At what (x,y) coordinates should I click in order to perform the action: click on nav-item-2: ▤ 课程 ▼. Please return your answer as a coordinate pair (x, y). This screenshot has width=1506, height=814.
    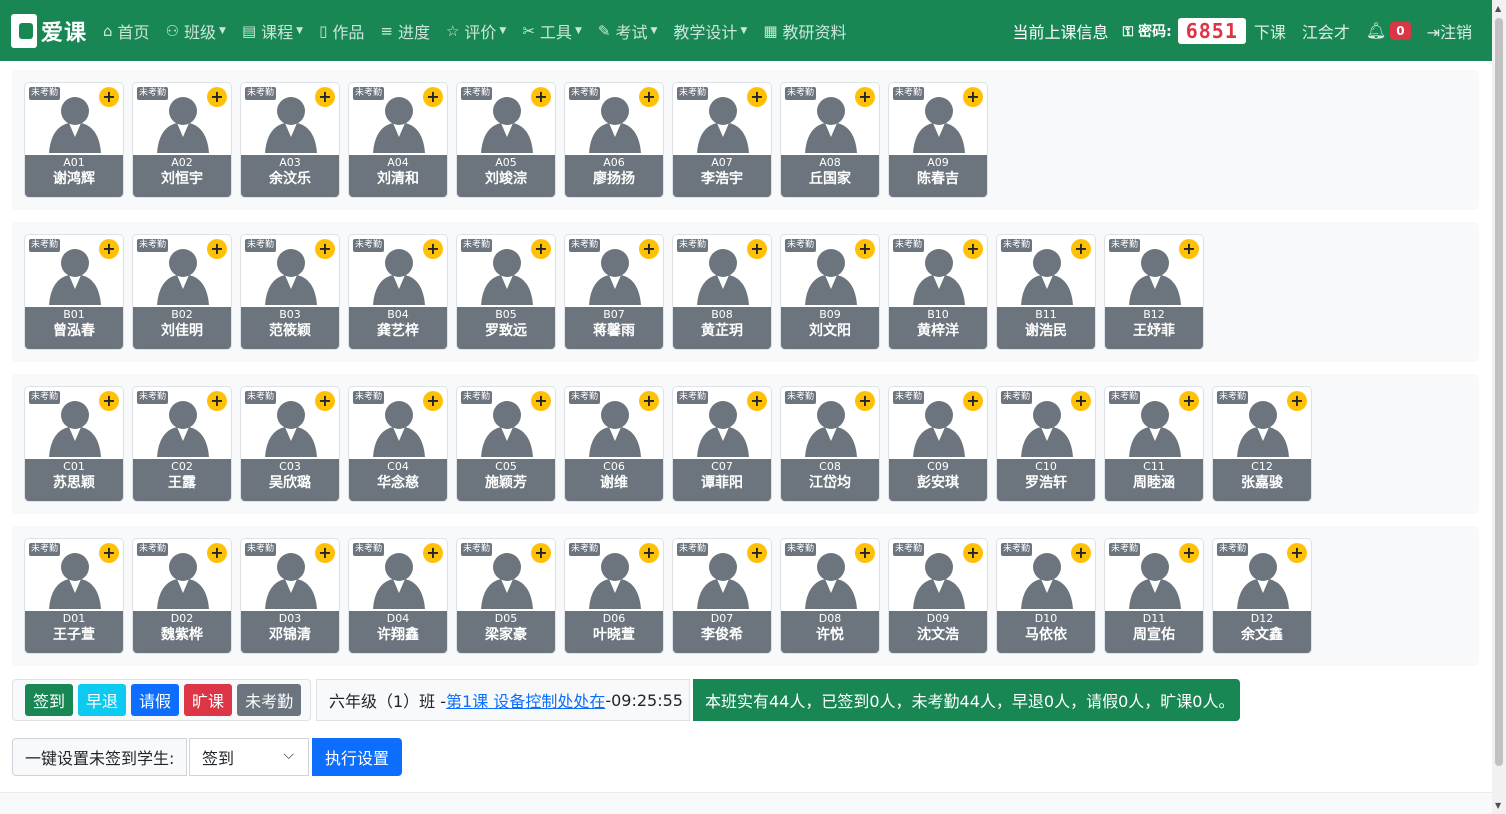
    Looking at the image, I should click on (272, 31).